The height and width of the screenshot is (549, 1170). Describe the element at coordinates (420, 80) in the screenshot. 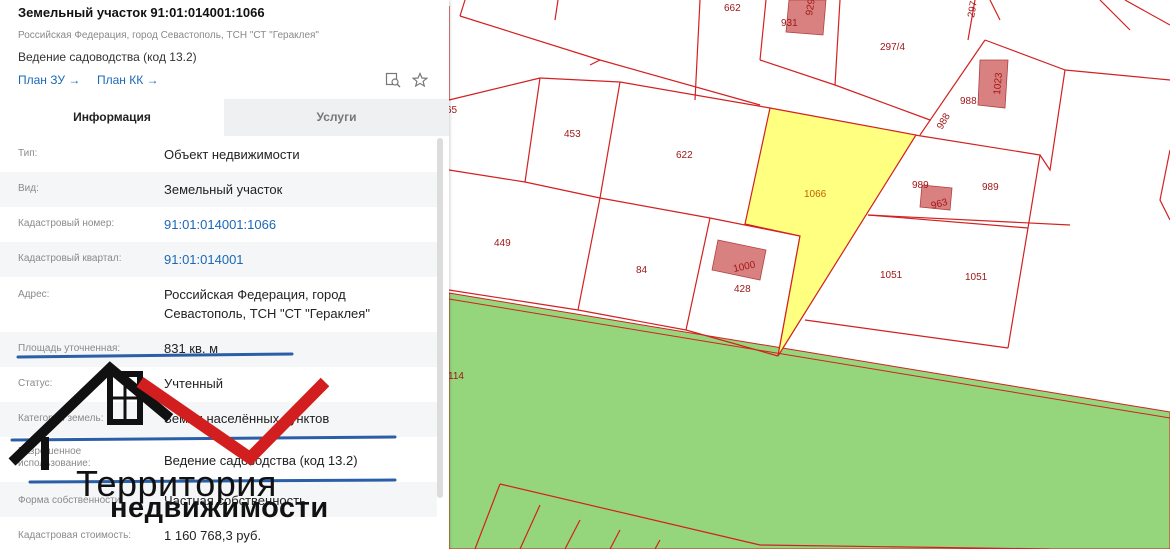

I see `star-icon` at that location.